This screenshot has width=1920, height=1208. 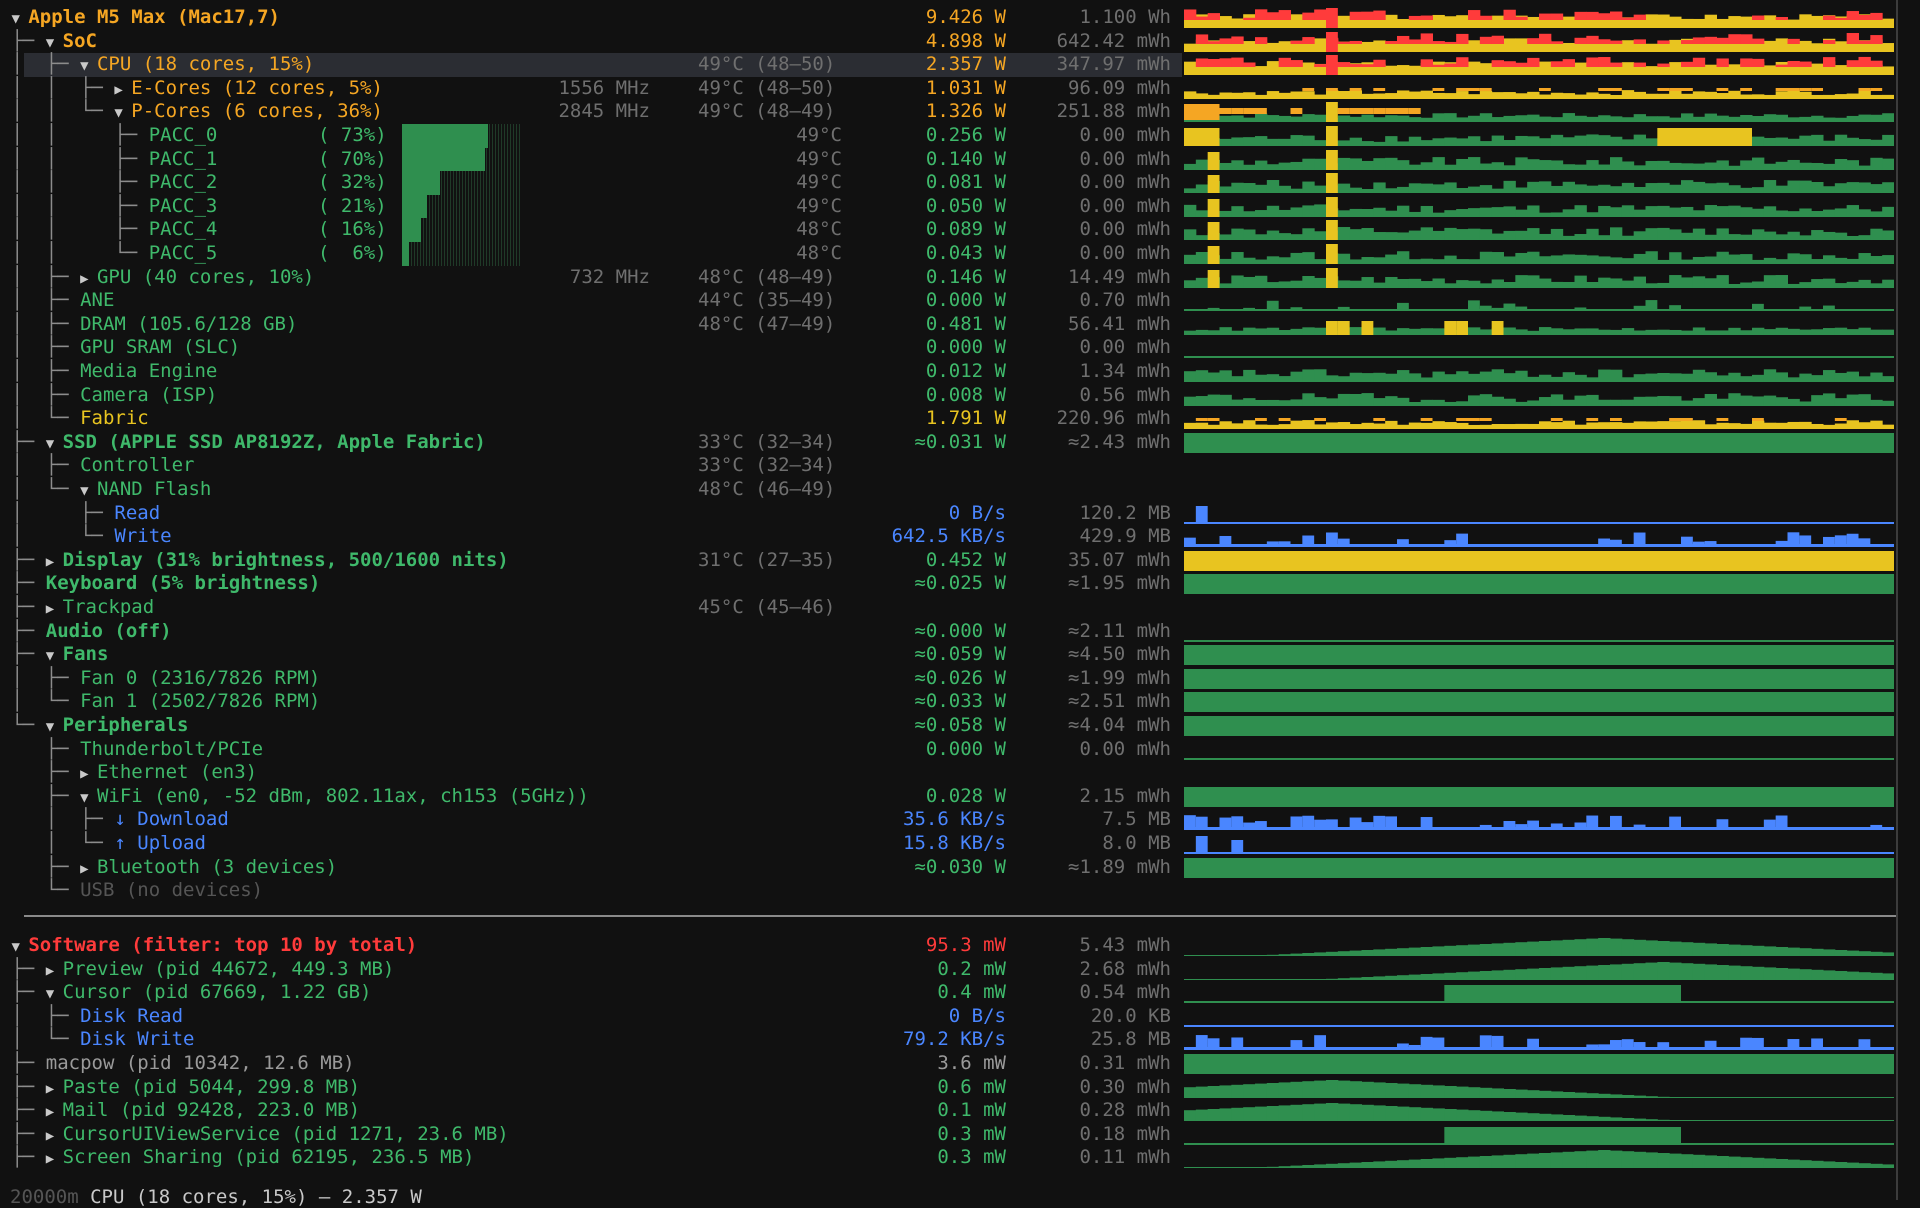 I want to click on tree-row: │ └─ ↑ Upload 15.8 KB/s 8.0 MB, so click(x=960, y=844).